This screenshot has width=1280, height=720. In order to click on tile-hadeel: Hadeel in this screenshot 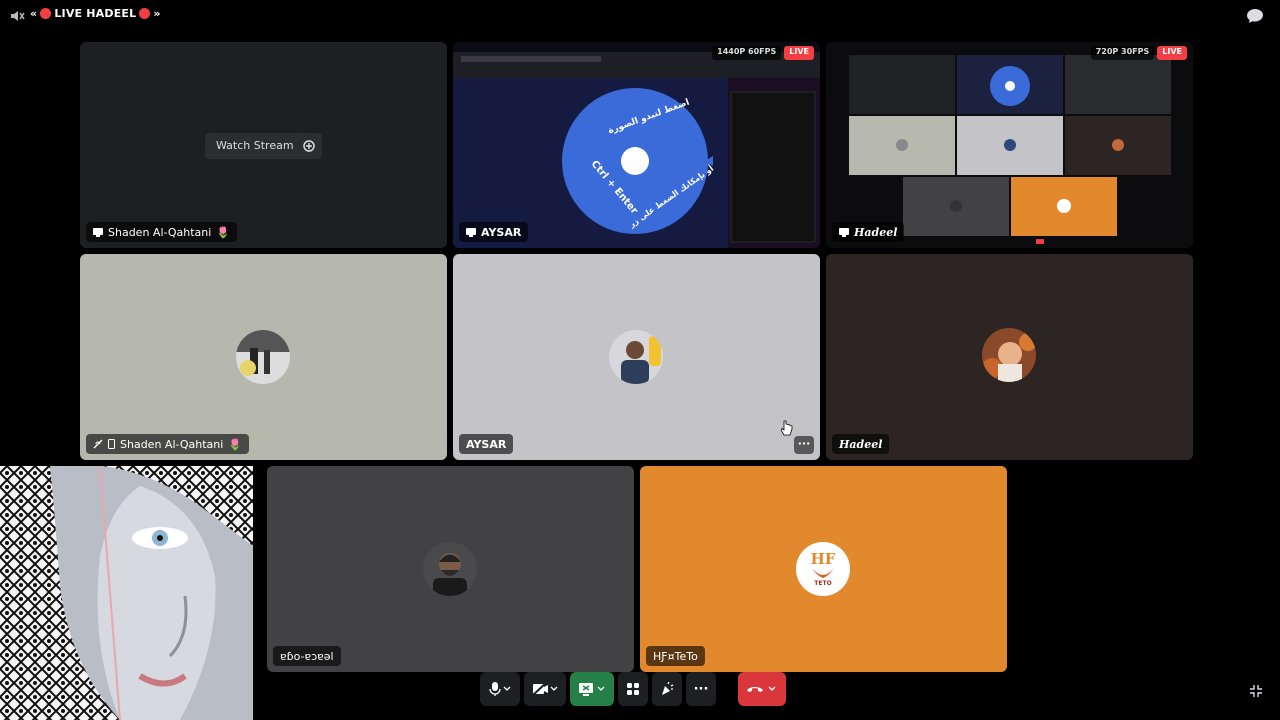, I will do `click(1009, 357)`.